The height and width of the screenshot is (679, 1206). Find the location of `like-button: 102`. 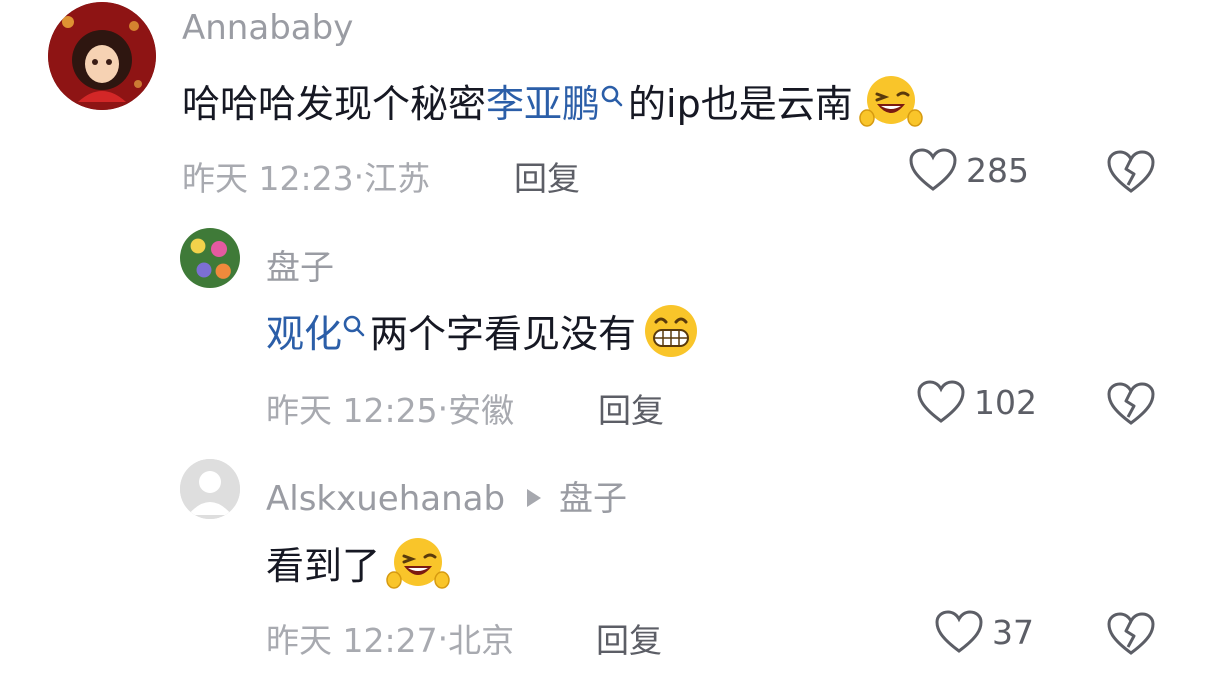

like-button: 102 is located at coordinates (976, 402).